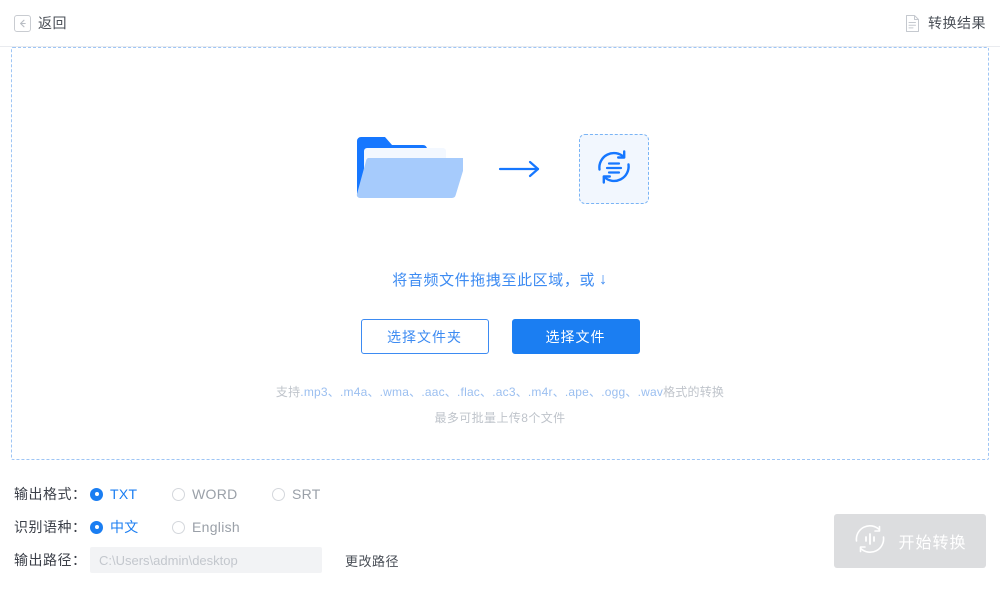  I want to click on output-path-row: 输出路径： 更改路径, so click(364, 560).